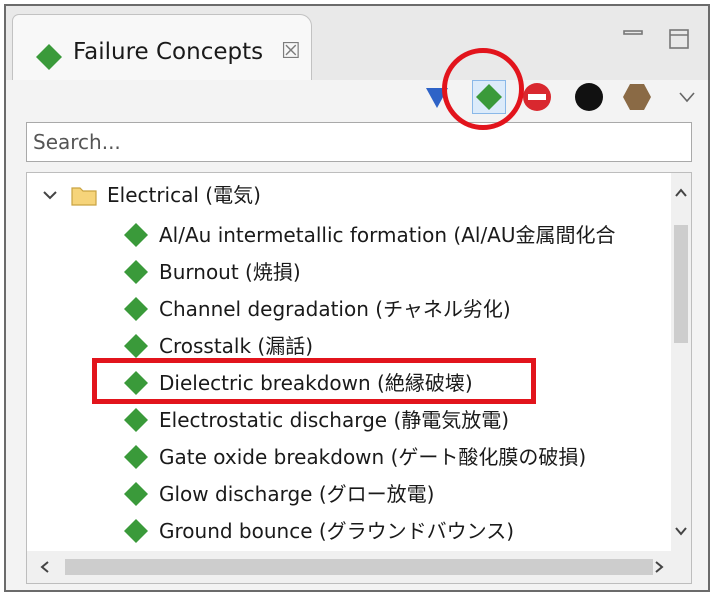 This screenshot has width=714, height=598. I want to click on tree-item: Electrostatic discharge (静電気放電), so click(316, 420).